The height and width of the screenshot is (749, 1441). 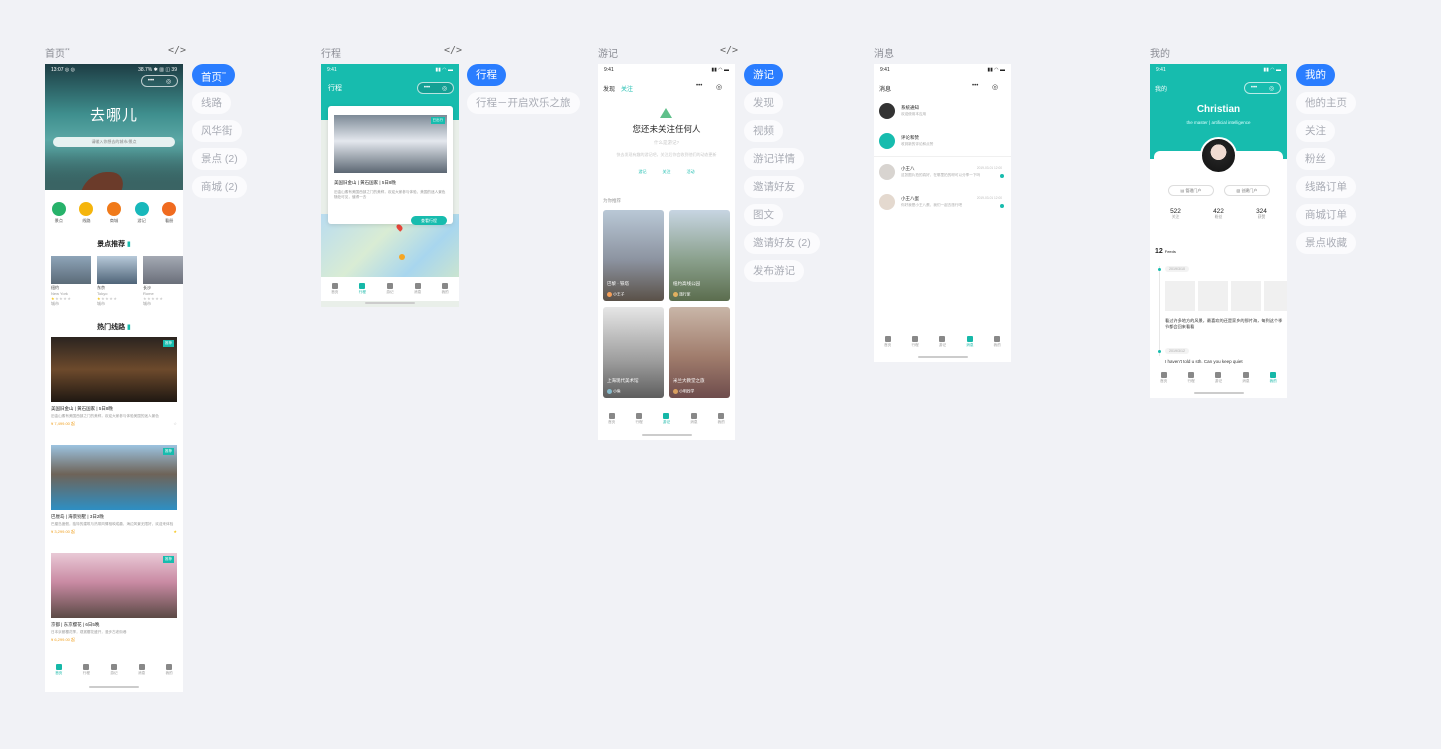 What do you see at coordinates (86, 213) in the screenshot?
I see `category-route: 线路` at bounding box center [86, 213].